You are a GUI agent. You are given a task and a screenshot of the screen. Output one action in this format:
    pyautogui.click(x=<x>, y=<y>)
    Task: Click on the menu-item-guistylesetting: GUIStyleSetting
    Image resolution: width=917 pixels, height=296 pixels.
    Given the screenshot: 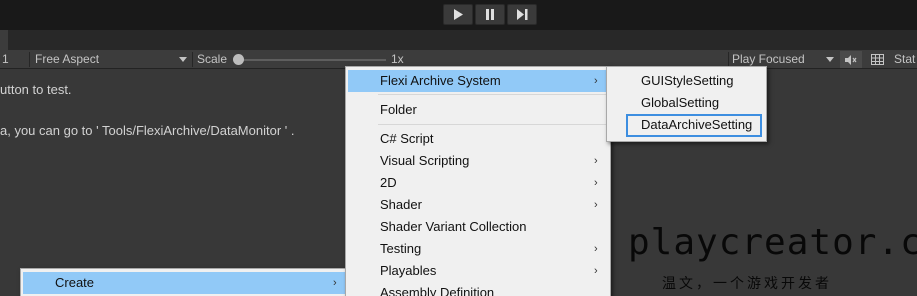 What is the action you would take?
    pyautogui.click(x=686, y=81)
    